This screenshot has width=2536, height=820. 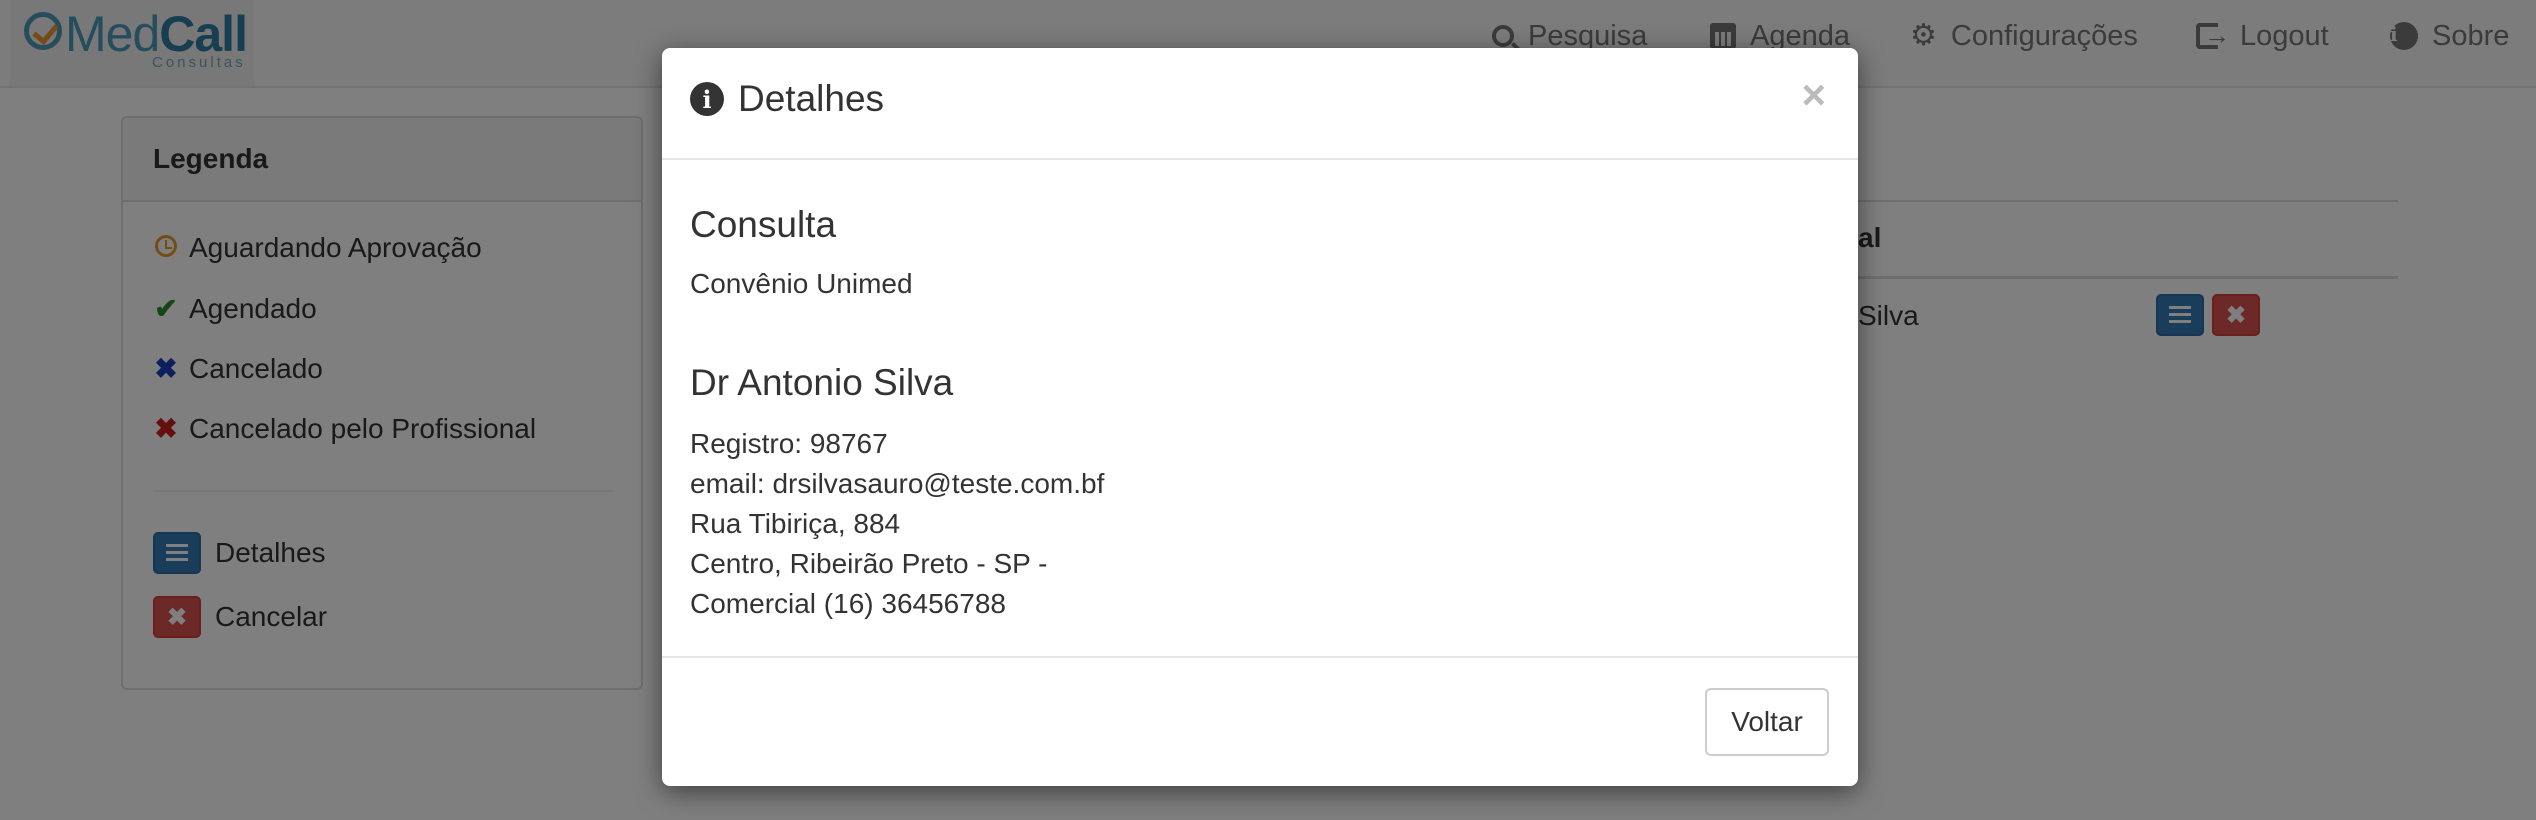 I want to click on doctor-name: Dr Antonio Silva, so click(x=822, y=382).